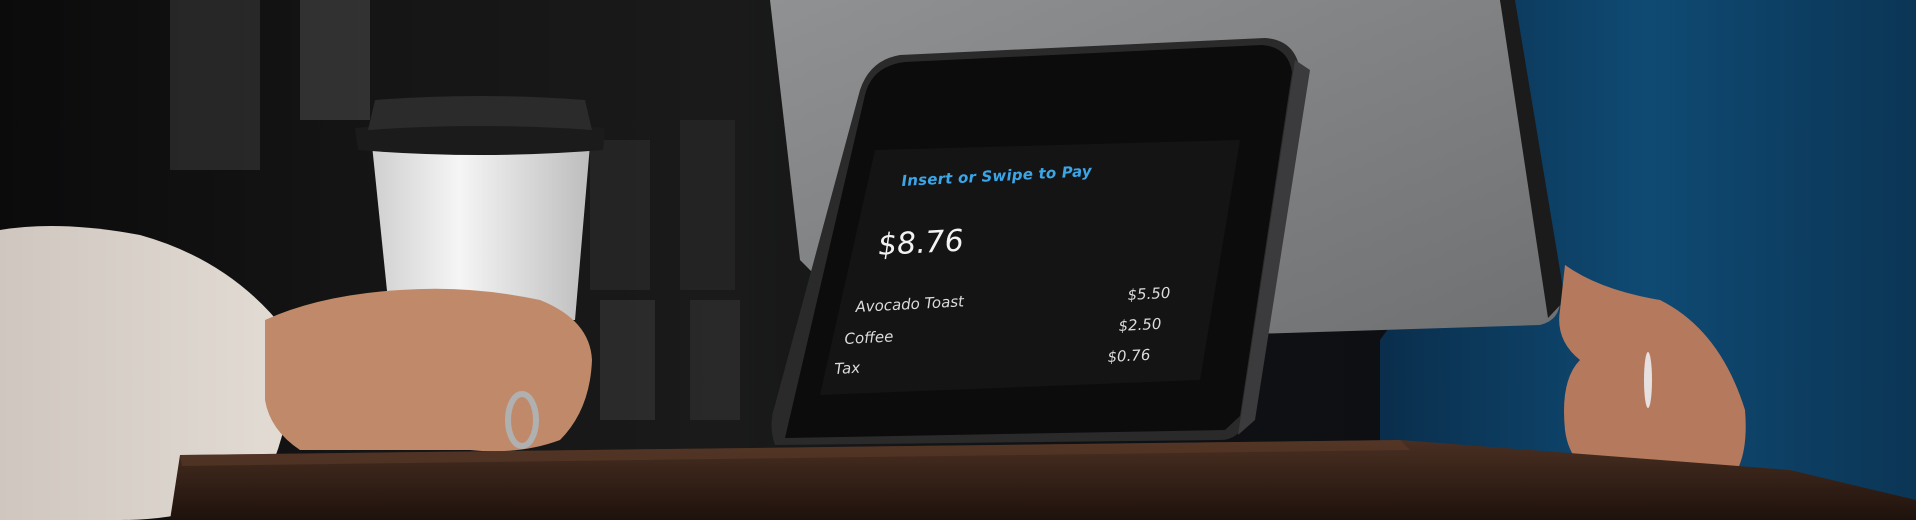  I want to click on coffee-cup, so click(480, 208).